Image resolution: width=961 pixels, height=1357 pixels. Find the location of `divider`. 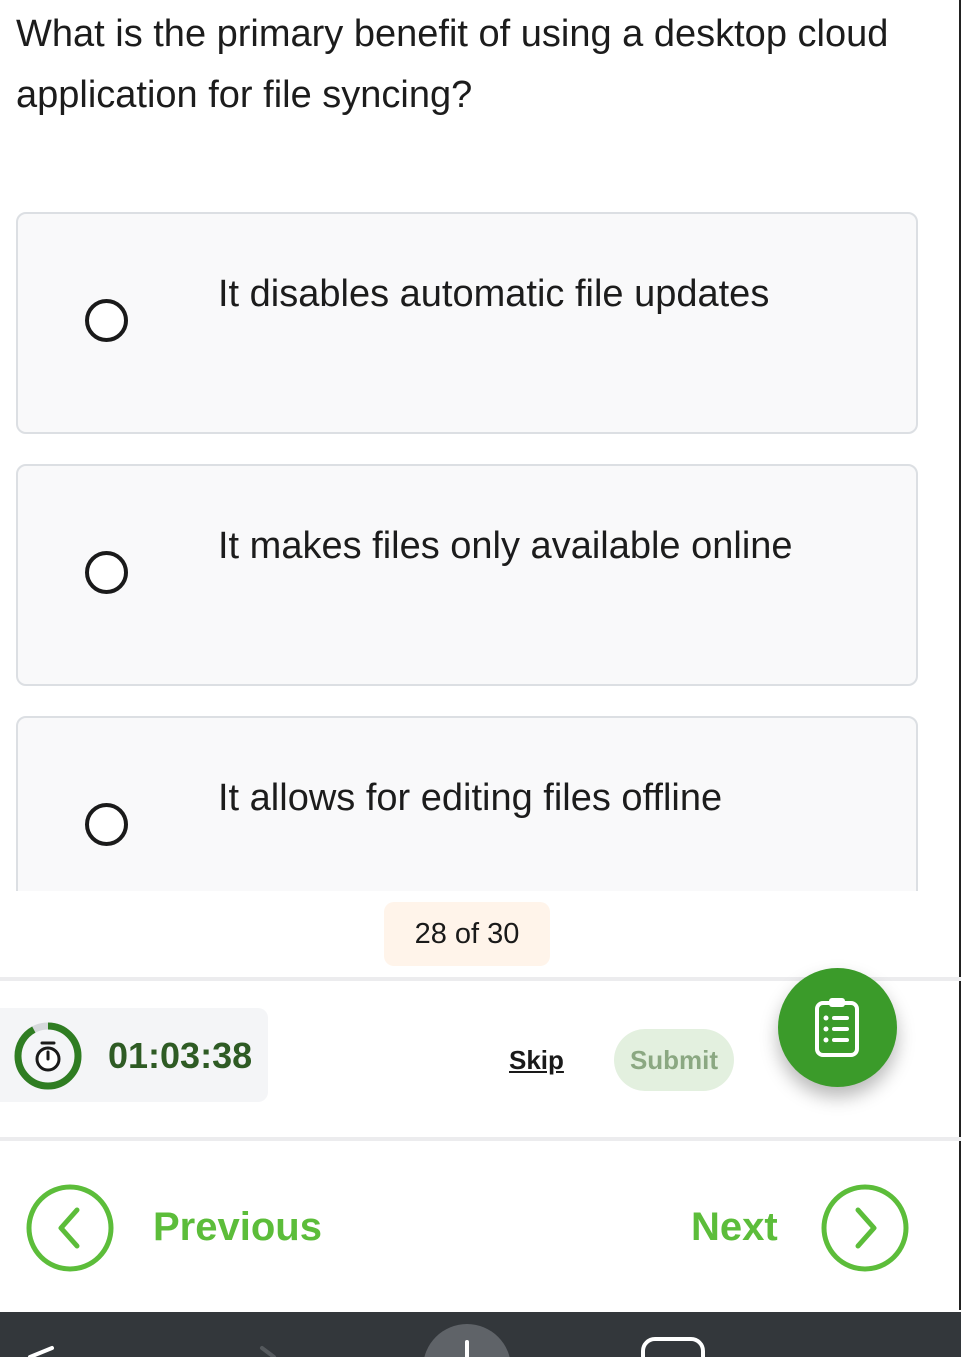

divider is located at coordinates (480, 1139).